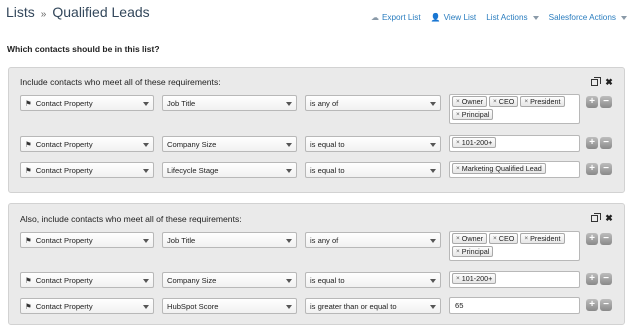 This screenshot has width=633, height=334. Describe the element at coordinates (373, 306) in the screenshot. I see `operator-select: is greater than or equal to` at that location.